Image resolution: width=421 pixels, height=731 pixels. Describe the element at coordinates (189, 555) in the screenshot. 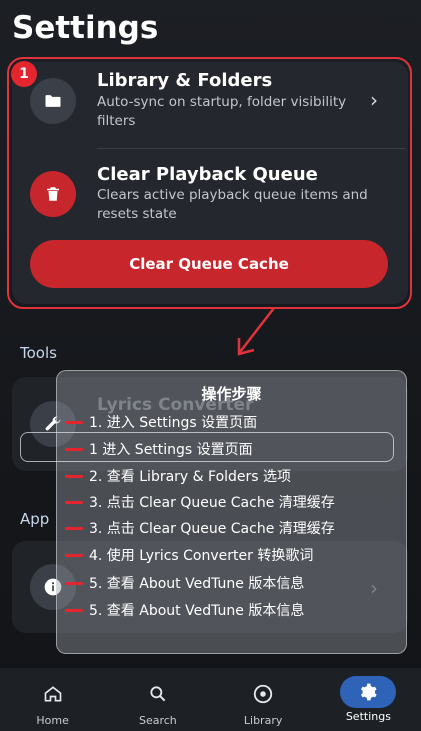

I see `step-item: 4. 使用 Lyrics Converter 转换歌词` at that location.